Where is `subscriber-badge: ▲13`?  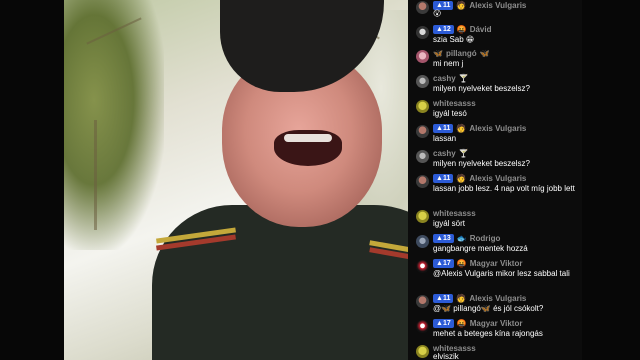 subscriber-badge: ▲13 is located at coordinates (443, 238).